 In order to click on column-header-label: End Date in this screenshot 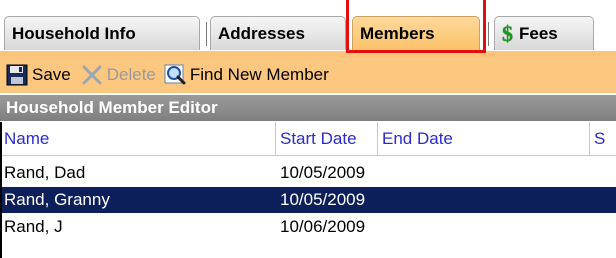, I will do `click(417, 138)`.